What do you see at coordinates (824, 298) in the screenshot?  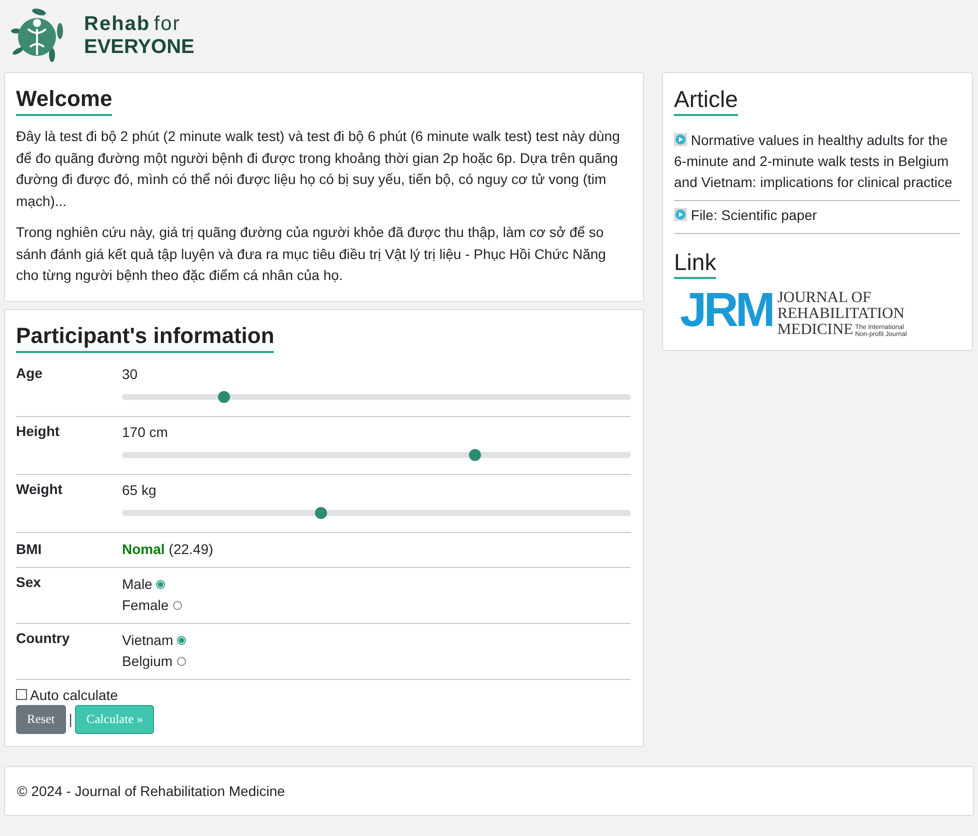 I see `logo-text: JOURNAL OF` at bounding box center [824, 298].